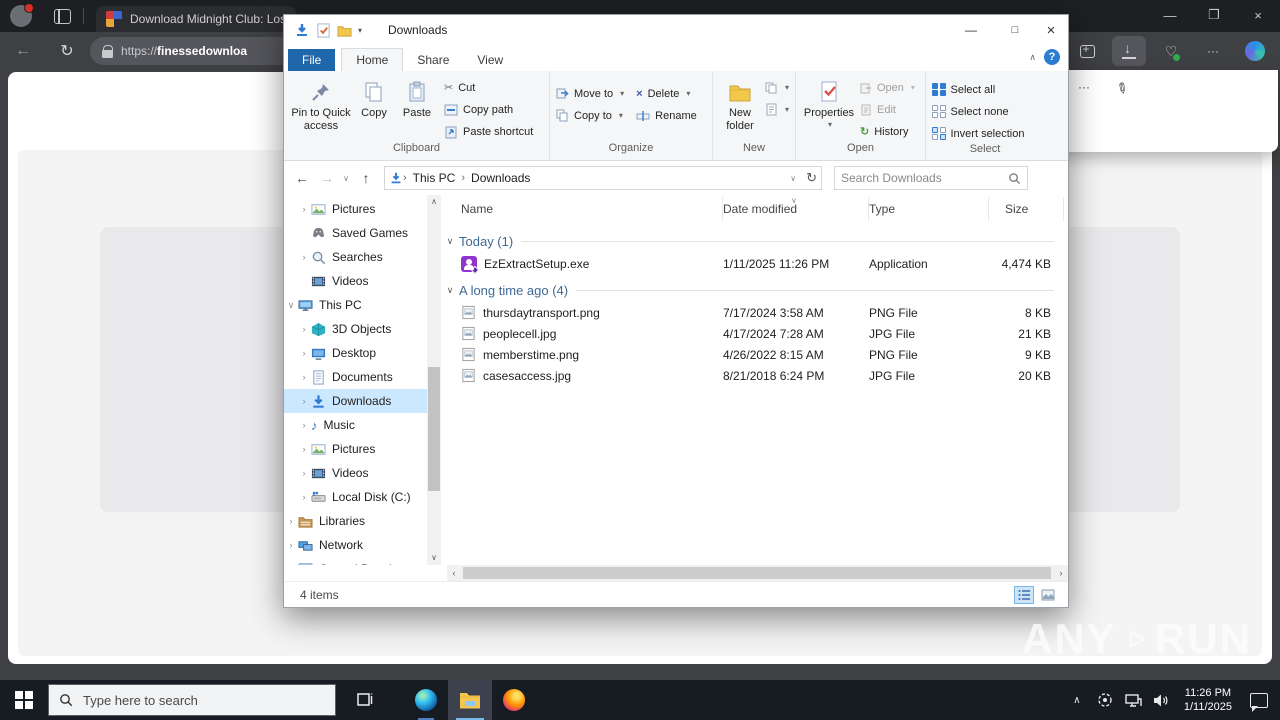  What do you see at coordinates (1214, 15) in the screenshot?
I see `browser-restore-button: ❐` at bounding box center [1214, 15].